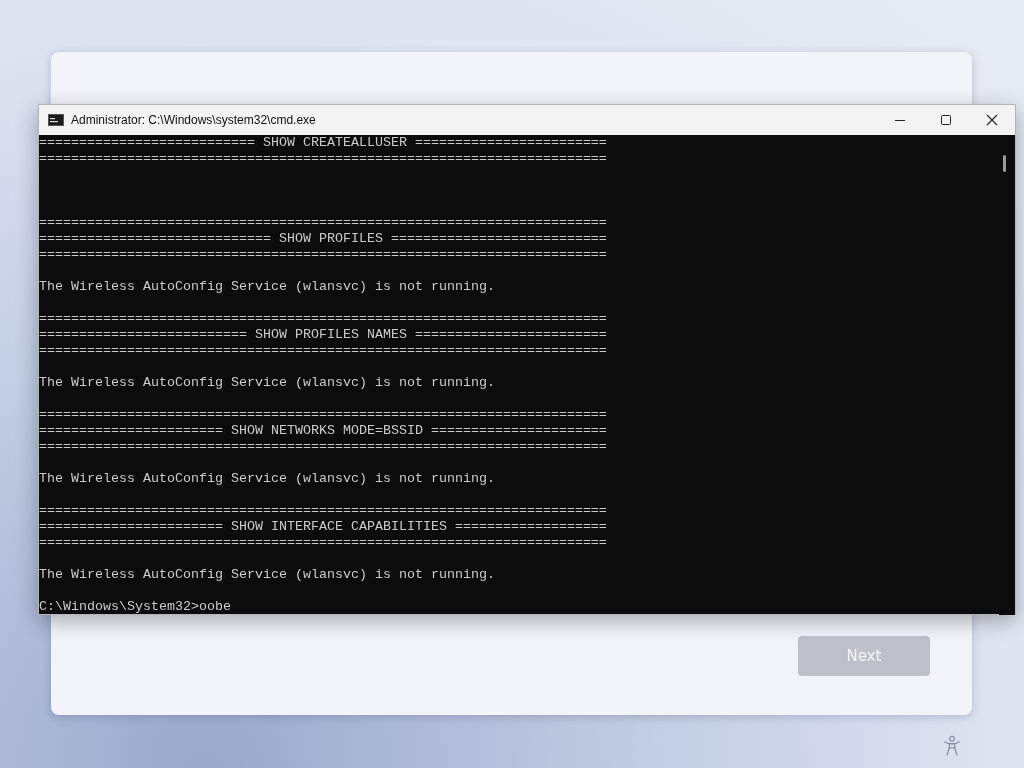  What do you see at coordinates (135, 607) in the screenshot?
I see `command-prompt: C:\Windows\System32>oobe` at bounding box center [135, 607].